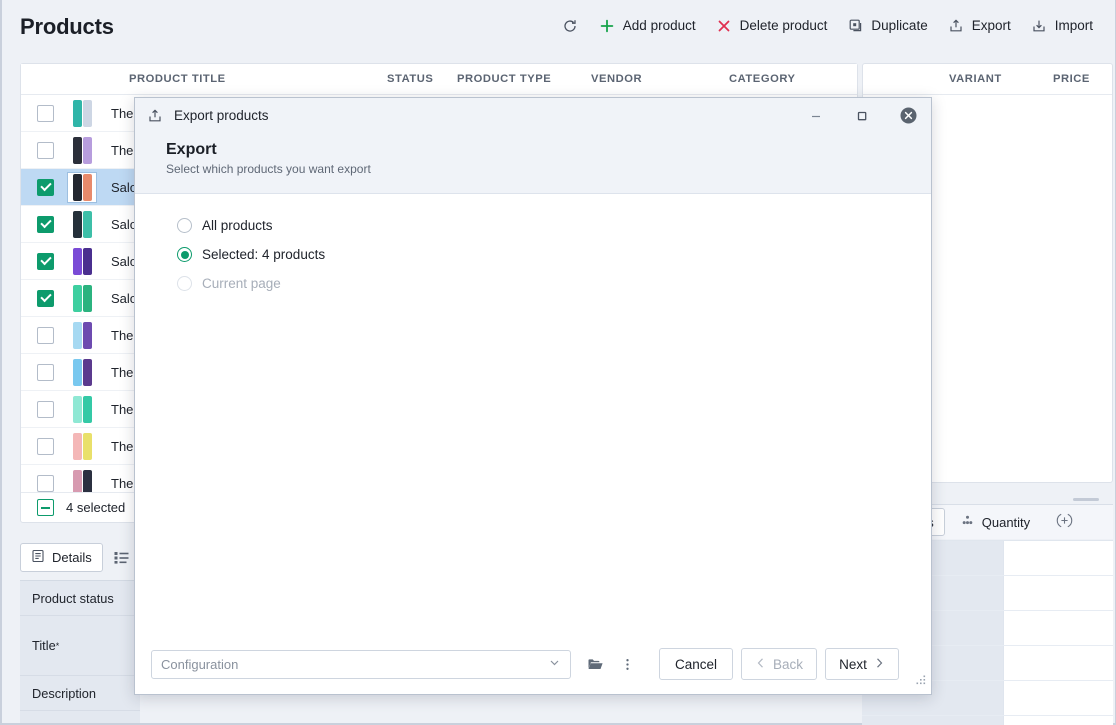 This screenshot has width=1116, height=725. Describe the element at coordinates (788, 664) in the screenshot. I see `back-label: Back` at that location.